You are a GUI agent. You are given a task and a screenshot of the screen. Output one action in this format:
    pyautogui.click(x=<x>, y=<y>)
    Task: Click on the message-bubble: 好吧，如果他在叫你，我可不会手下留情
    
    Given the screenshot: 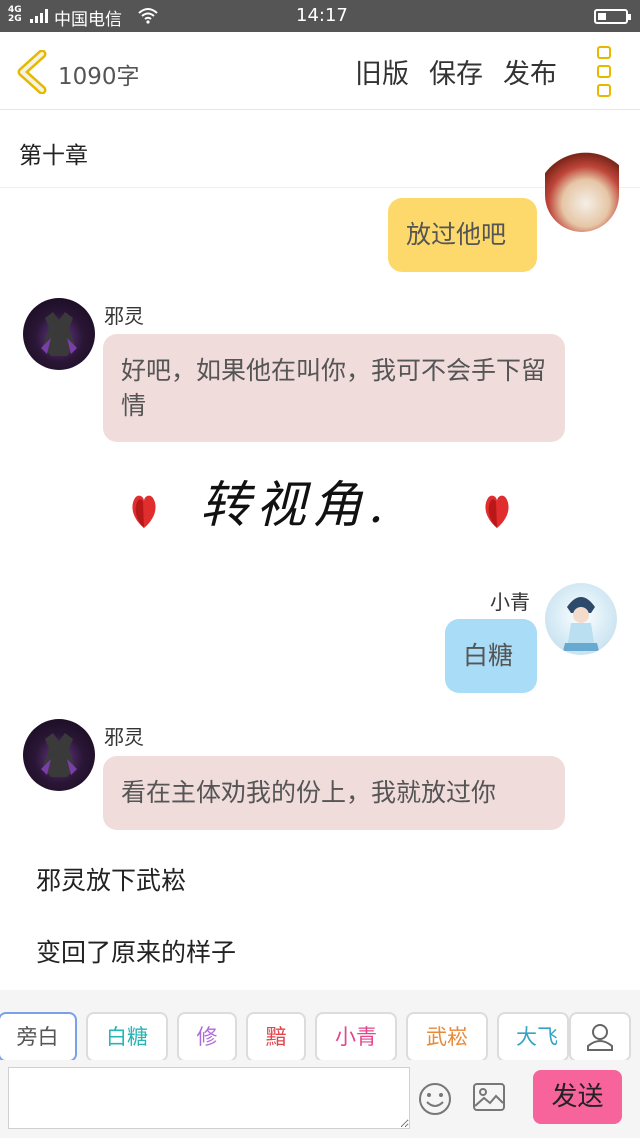 What is the action you would take?
    pyautogui.click(x=334, y=388)
    